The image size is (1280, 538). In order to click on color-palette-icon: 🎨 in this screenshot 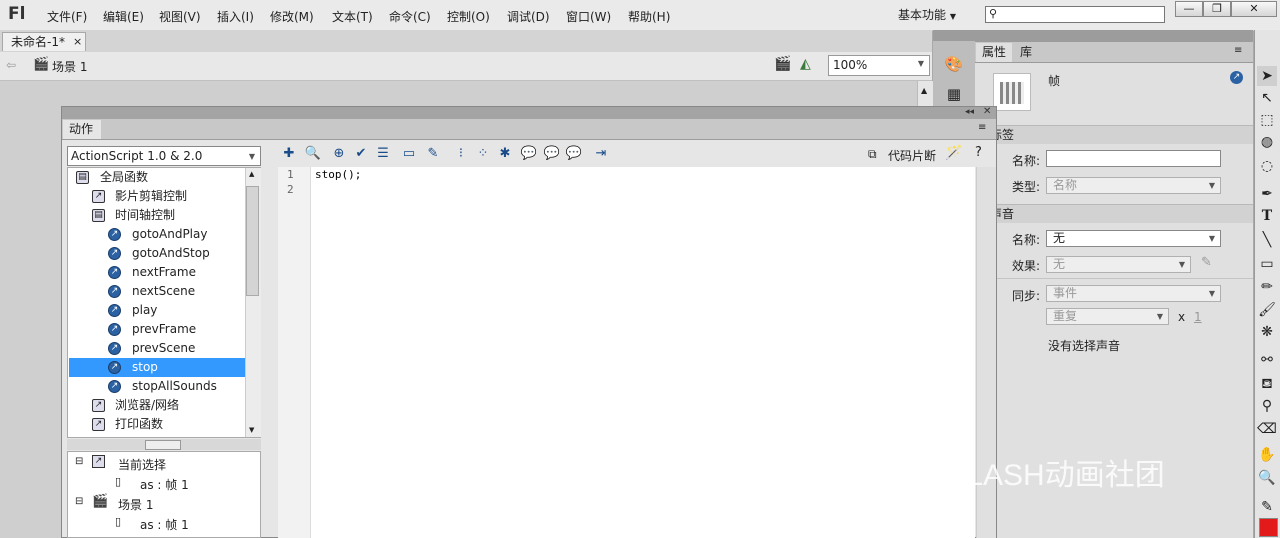, I will do `click(954, 64)`.